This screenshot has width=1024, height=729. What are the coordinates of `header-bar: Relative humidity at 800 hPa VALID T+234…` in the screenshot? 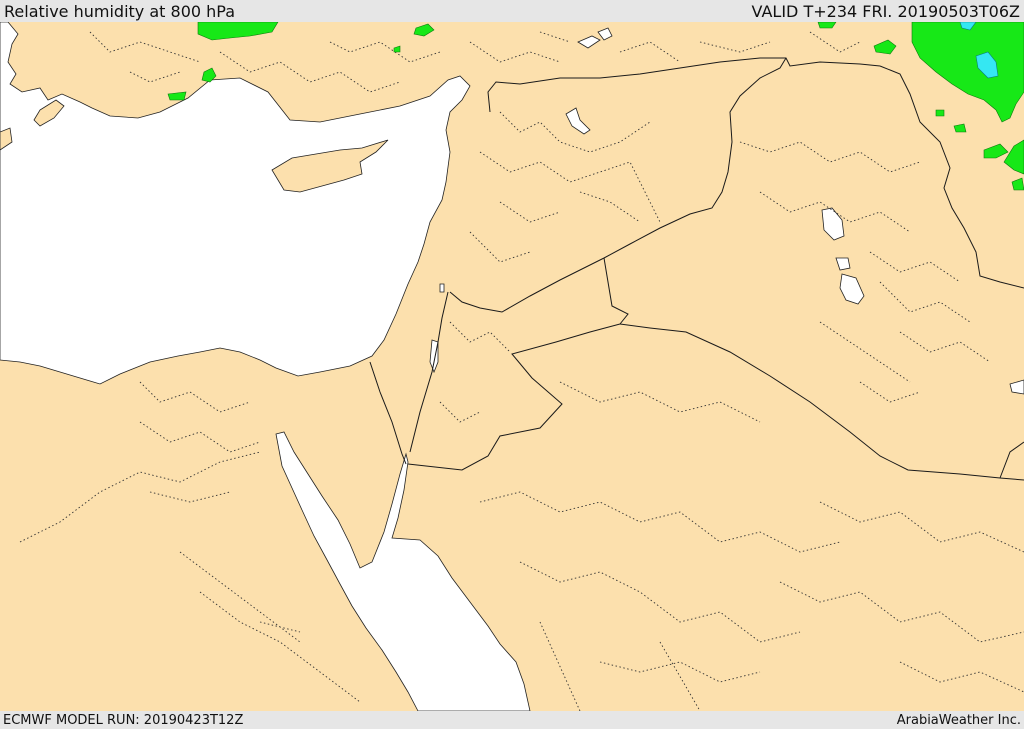 It's located at (512, 11).